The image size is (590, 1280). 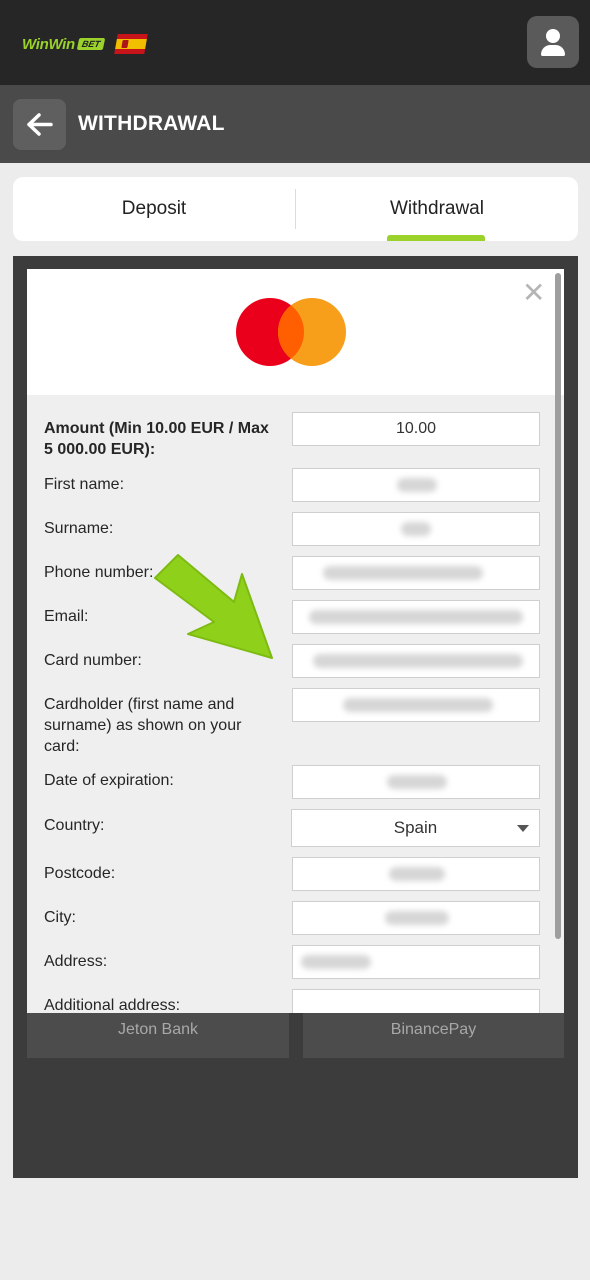 I want to click on page-title: WITHDRAWAL, so click(x=151, y=123).